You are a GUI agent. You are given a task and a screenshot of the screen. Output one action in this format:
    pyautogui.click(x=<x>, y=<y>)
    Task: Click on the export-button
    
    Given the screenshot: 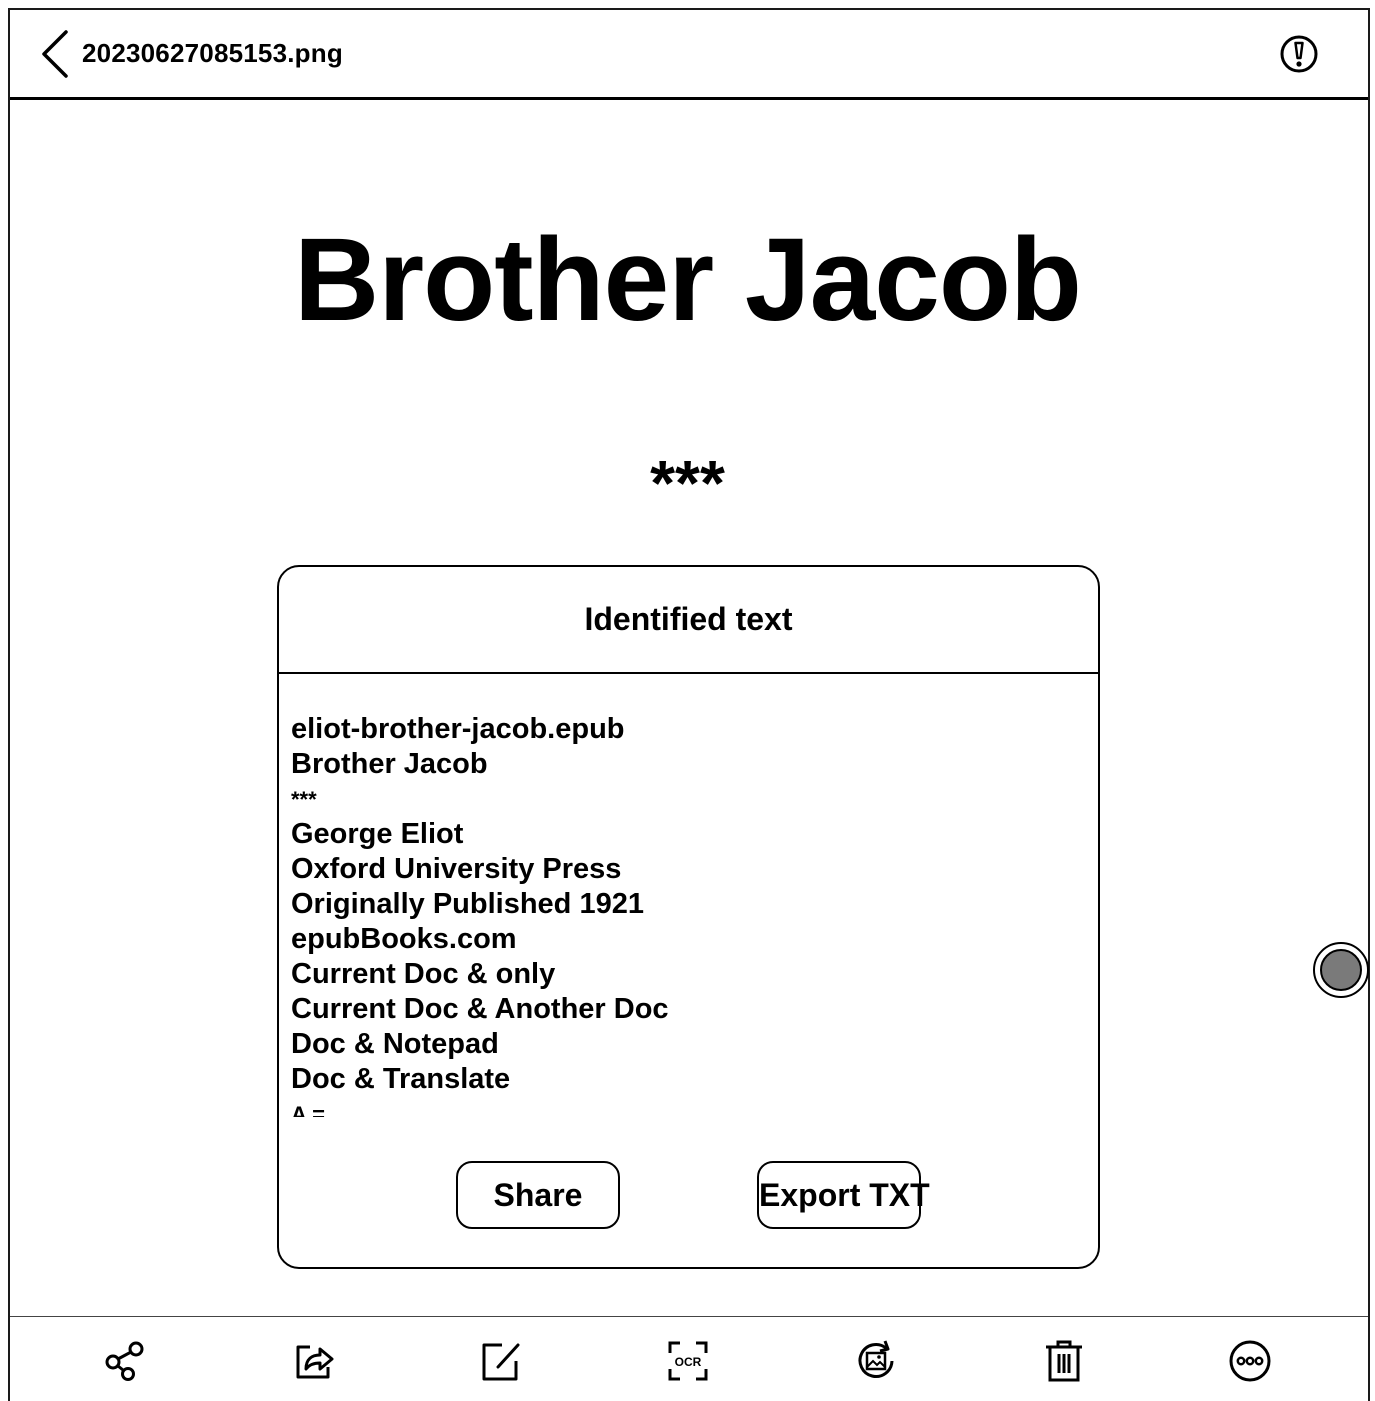 What is the action you would take?
    pyautogui.click(x=314, y=1361)
    